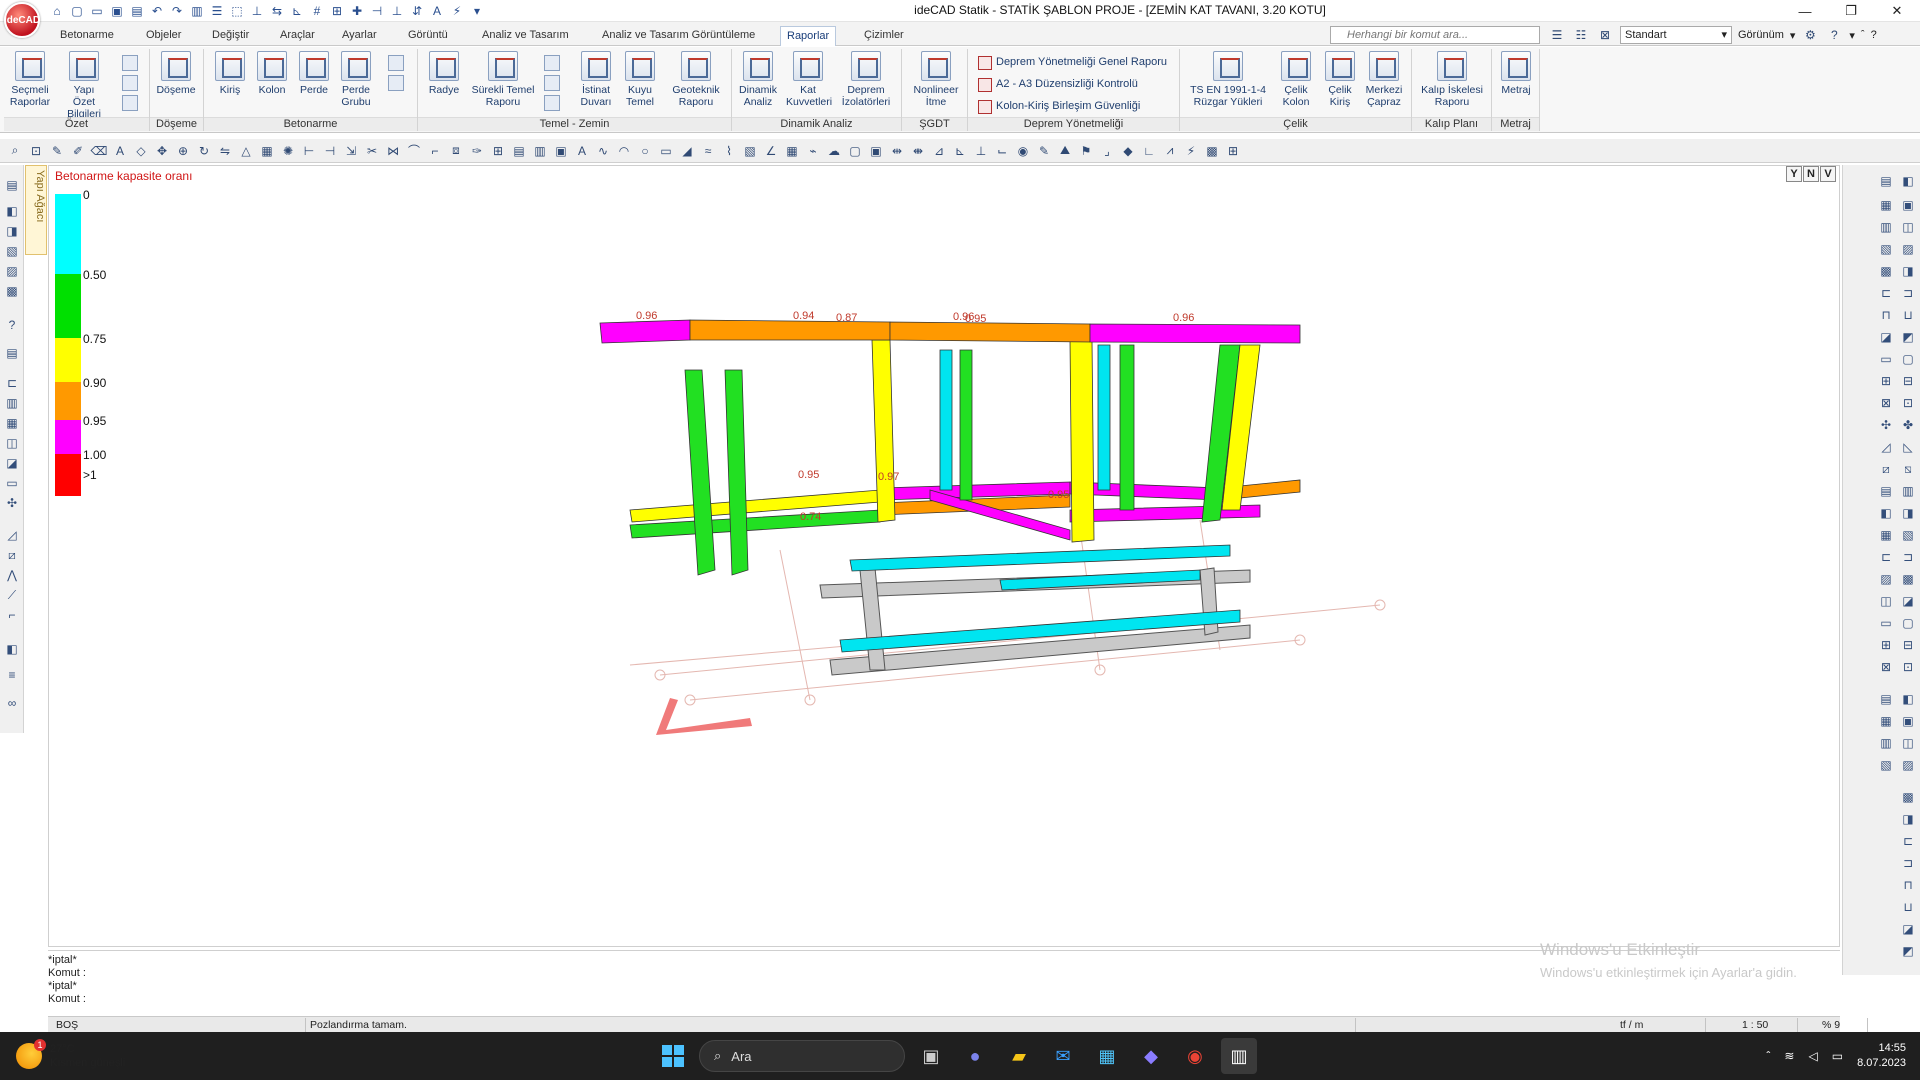  Describe the element at coordinates (12, 403) in the screenshot. I see `column-icon: ▥` at that location.